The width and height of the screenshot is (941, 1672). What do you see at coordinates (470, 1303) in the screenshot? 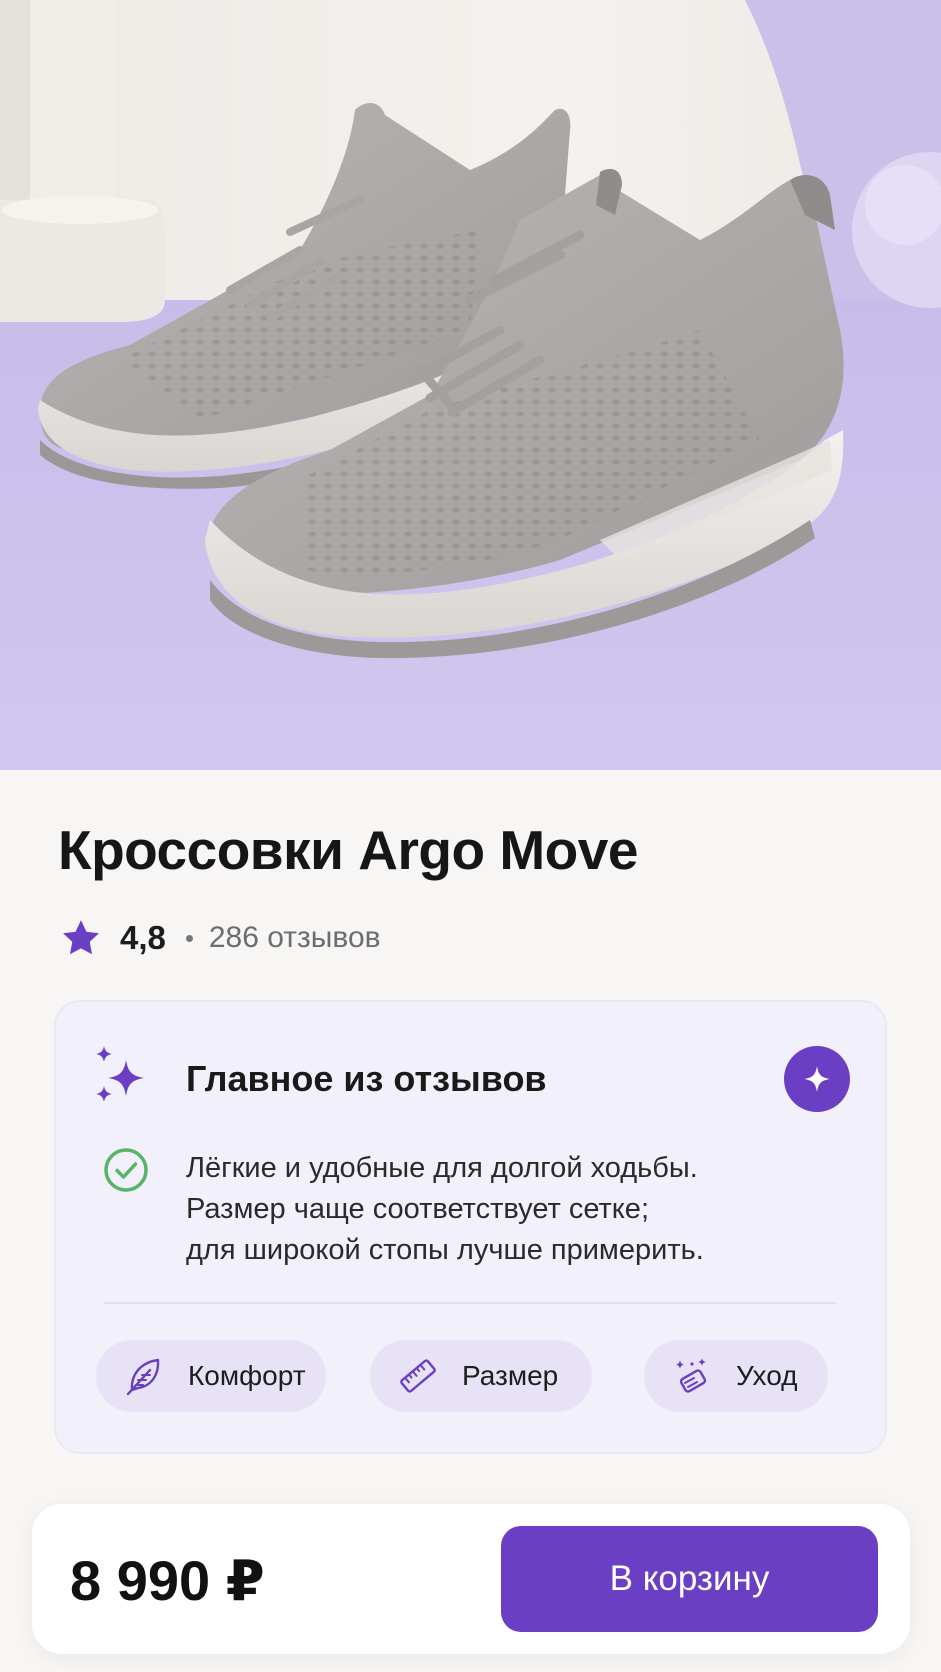
I see `divider` at bounding box center [470, 1303].